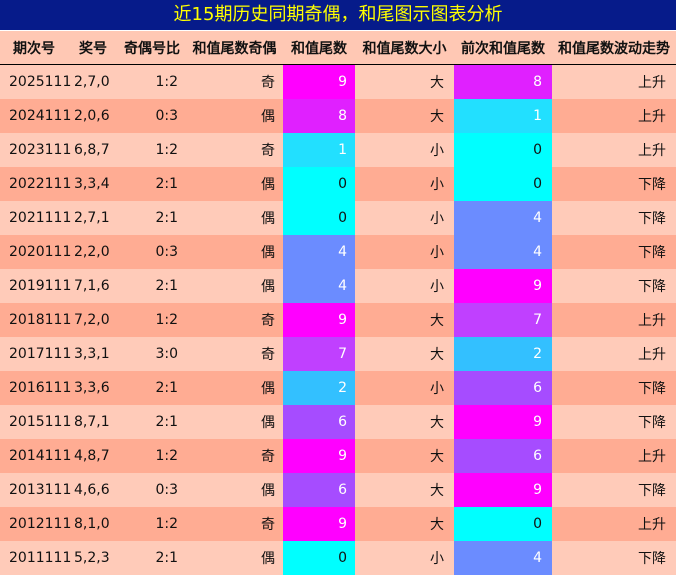  I want to click on table-row: 2014111 4,8,7 1:2 奇 9 大 6 上升, so click(338, 456).